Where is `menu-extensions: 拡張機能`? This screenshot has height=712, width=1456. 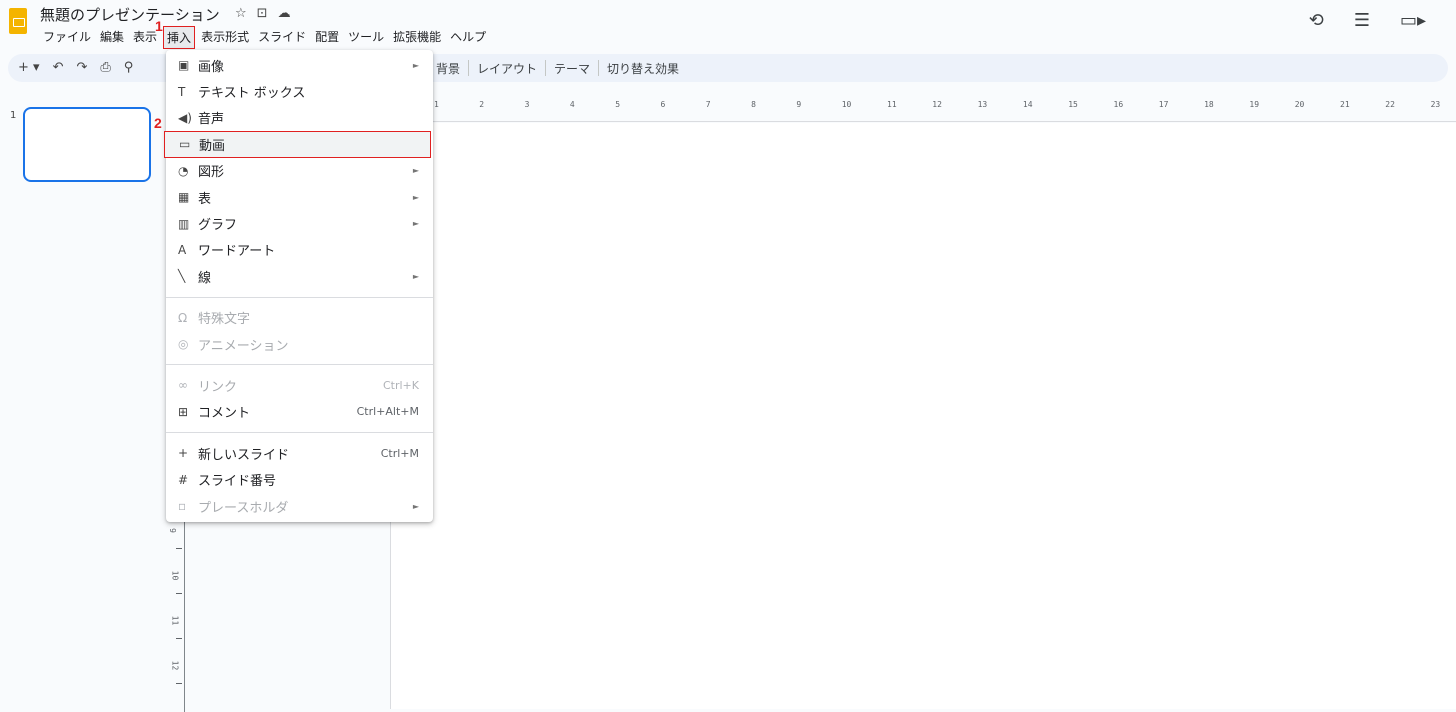 menu-extensions: 拡張機能 is located at coordinates (417, 37).